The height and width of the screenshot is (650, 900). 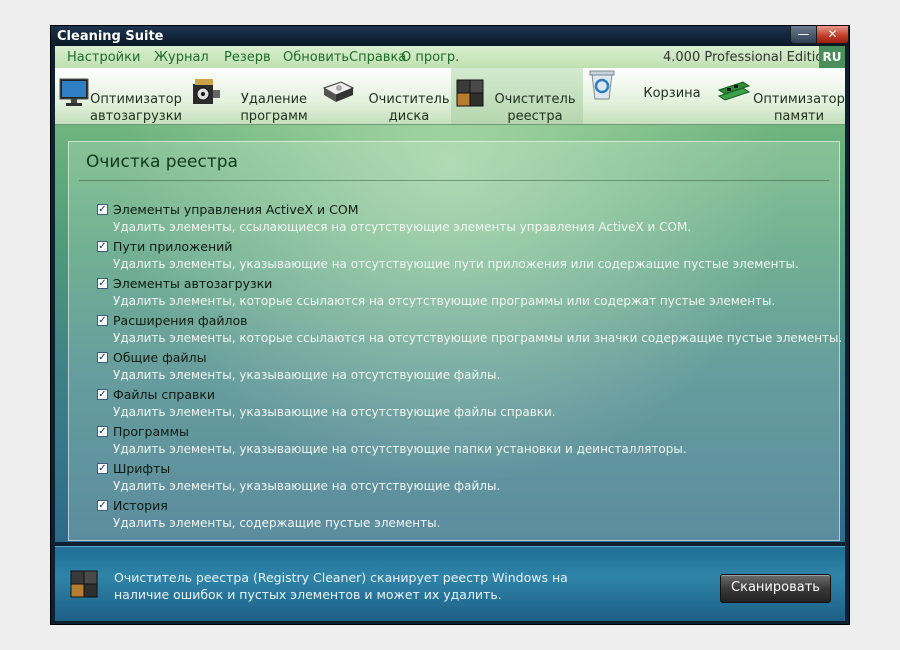 What do you see at coordinates (102, 320) in the screenshot?
I see `checkbox-file-extensions: ✓` at bounding box center [102, 320].